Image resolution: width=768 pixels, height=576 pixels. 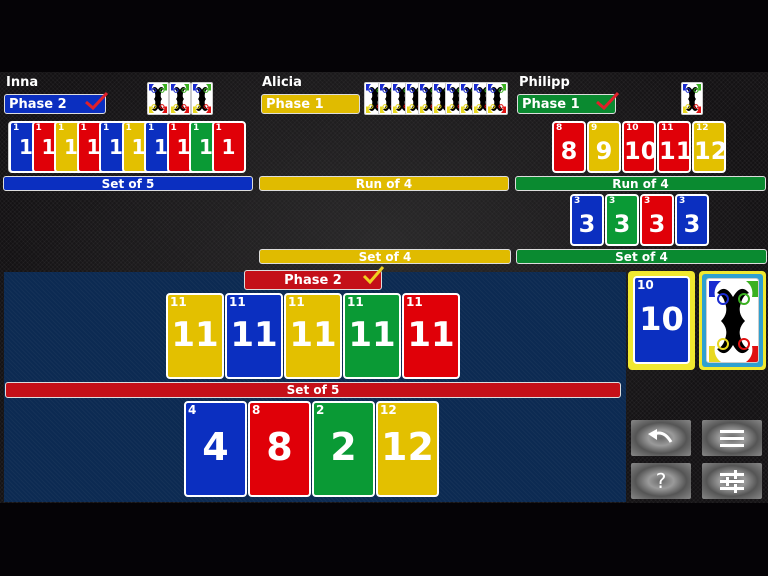 I want to click on card-green-2: 22, so click(x=343, y=449).